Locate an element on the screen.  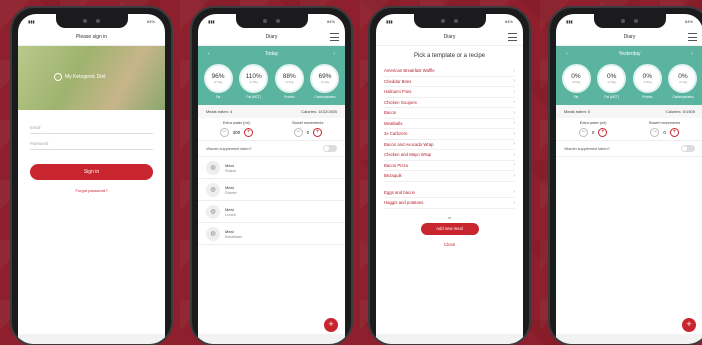
ring-carbs: 69% of 13g Carbohydrates is located at coordinates (325, 81).